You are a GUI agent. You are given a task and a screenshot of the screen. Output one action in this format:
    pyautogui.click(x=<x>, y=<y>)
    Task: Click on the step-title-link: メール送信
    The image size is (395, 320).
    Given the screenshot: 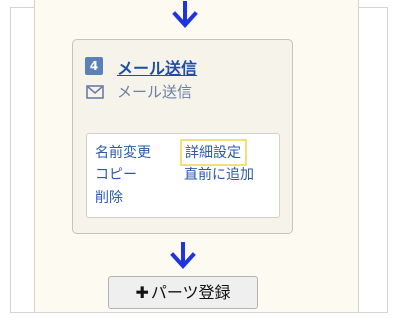 What is the action you would take?
    pyautogui.click(x=157, y=67)
    